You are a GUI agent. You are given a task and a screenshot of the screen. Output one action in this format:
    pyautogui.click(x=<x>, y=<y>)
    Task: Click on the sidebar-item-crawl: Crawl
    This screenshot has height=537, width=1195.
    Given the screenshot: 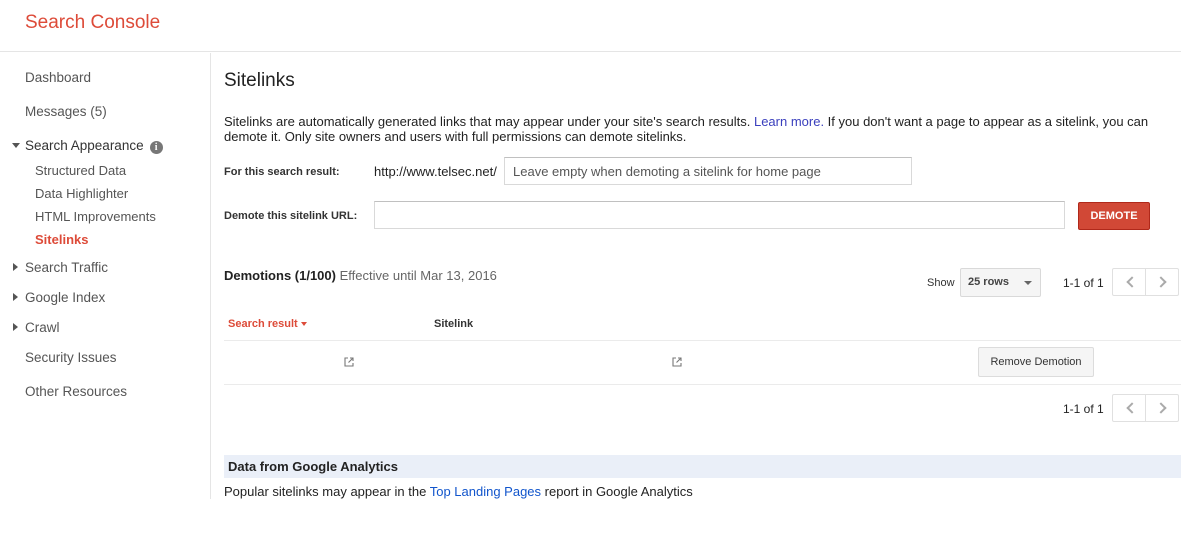 What is the action you would take?
    pyautogui.click(x=36, y=327)
    